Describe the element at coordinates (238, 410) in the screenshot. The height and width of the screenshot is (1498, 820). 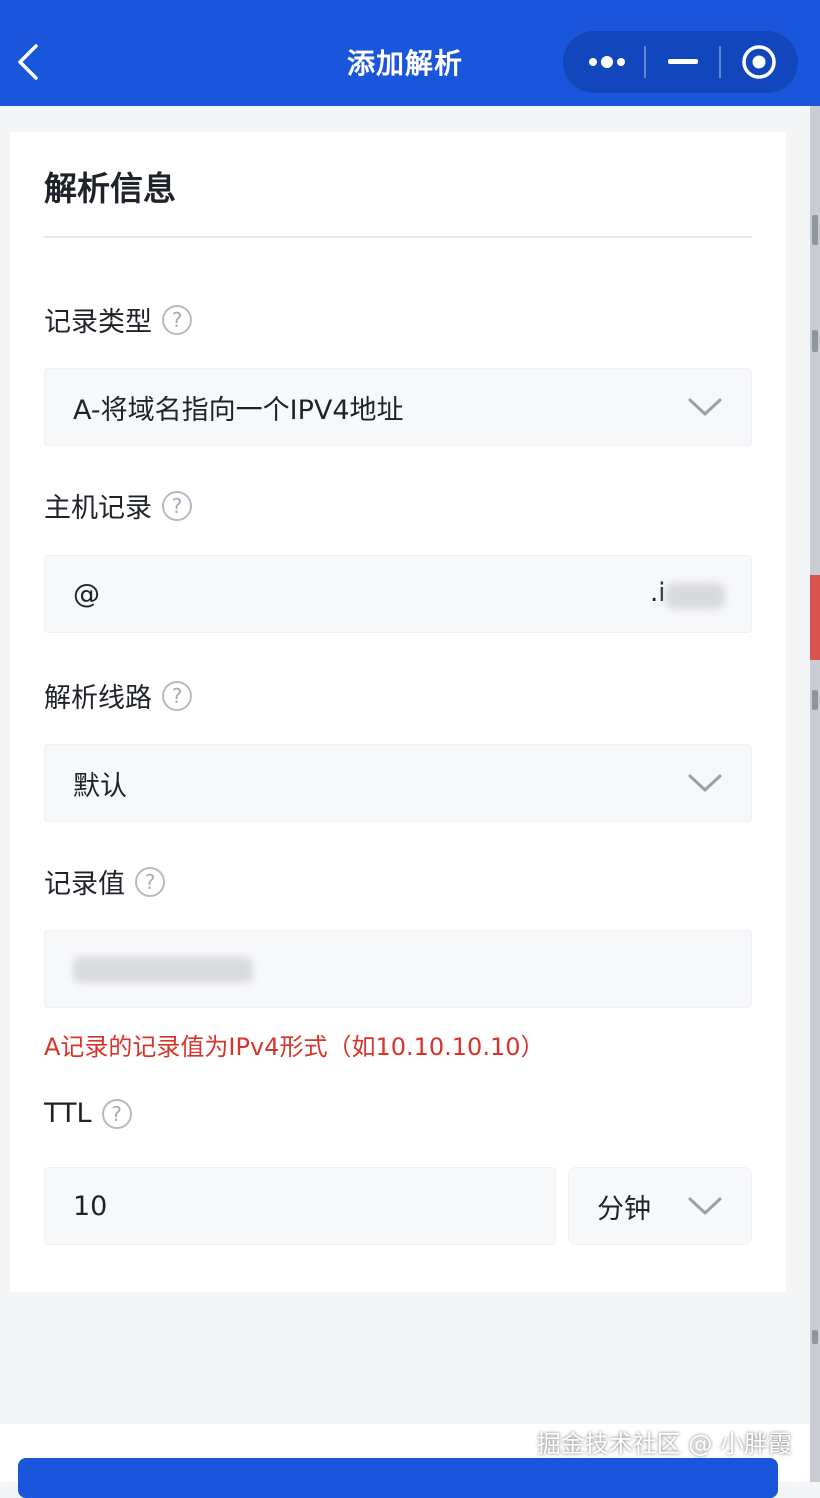
I see `record-type-value: A-将域名指向一个IPV4地址` at that location.